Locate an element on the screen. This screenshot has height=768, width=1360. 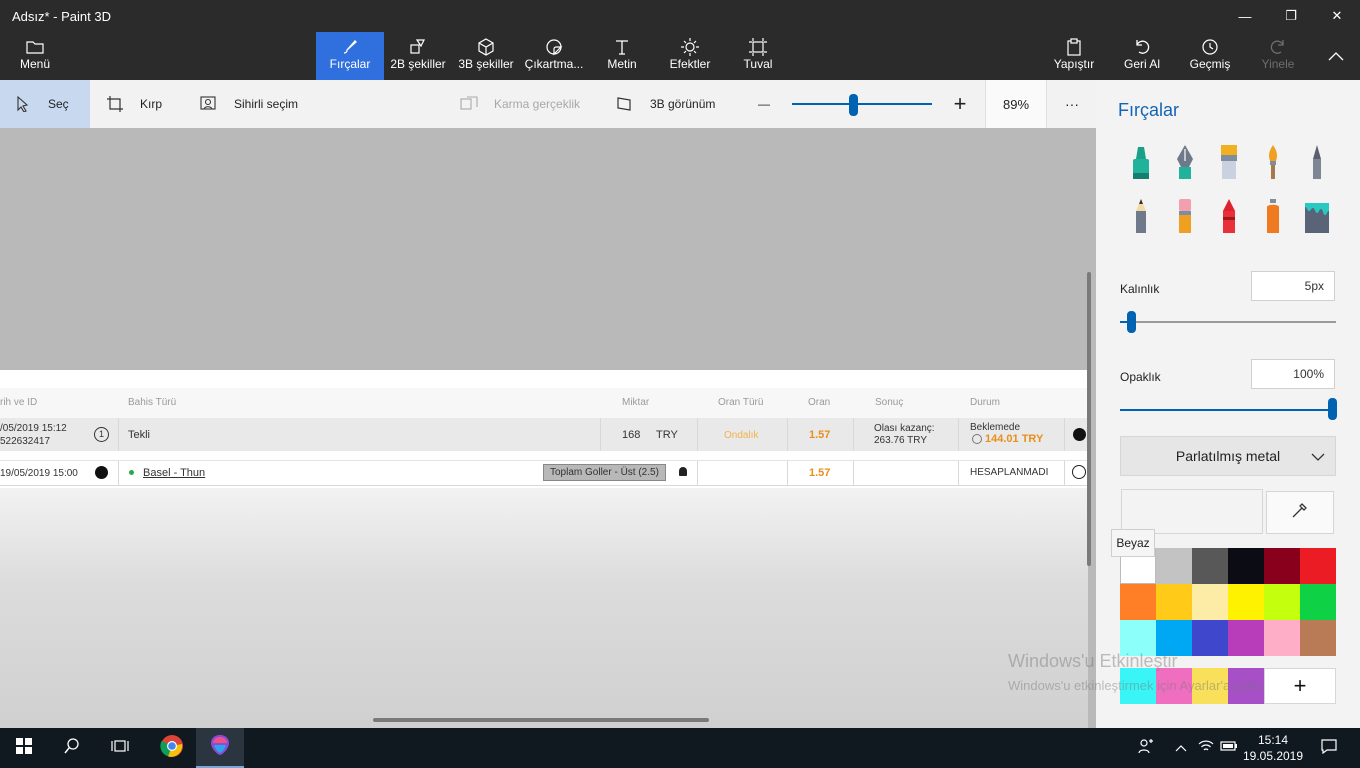
tab-label: Metin is located at coordinates (622, 64).